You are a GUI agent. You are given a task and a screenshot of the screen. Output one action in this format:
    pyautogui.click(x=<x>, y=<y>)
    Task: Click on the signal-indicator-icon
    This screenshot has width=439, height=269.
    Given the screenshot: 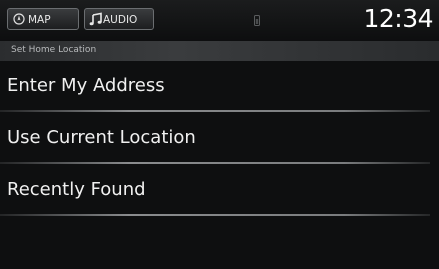 What is the action you would take?
    pyautogui.click(x=257, y=20)
    